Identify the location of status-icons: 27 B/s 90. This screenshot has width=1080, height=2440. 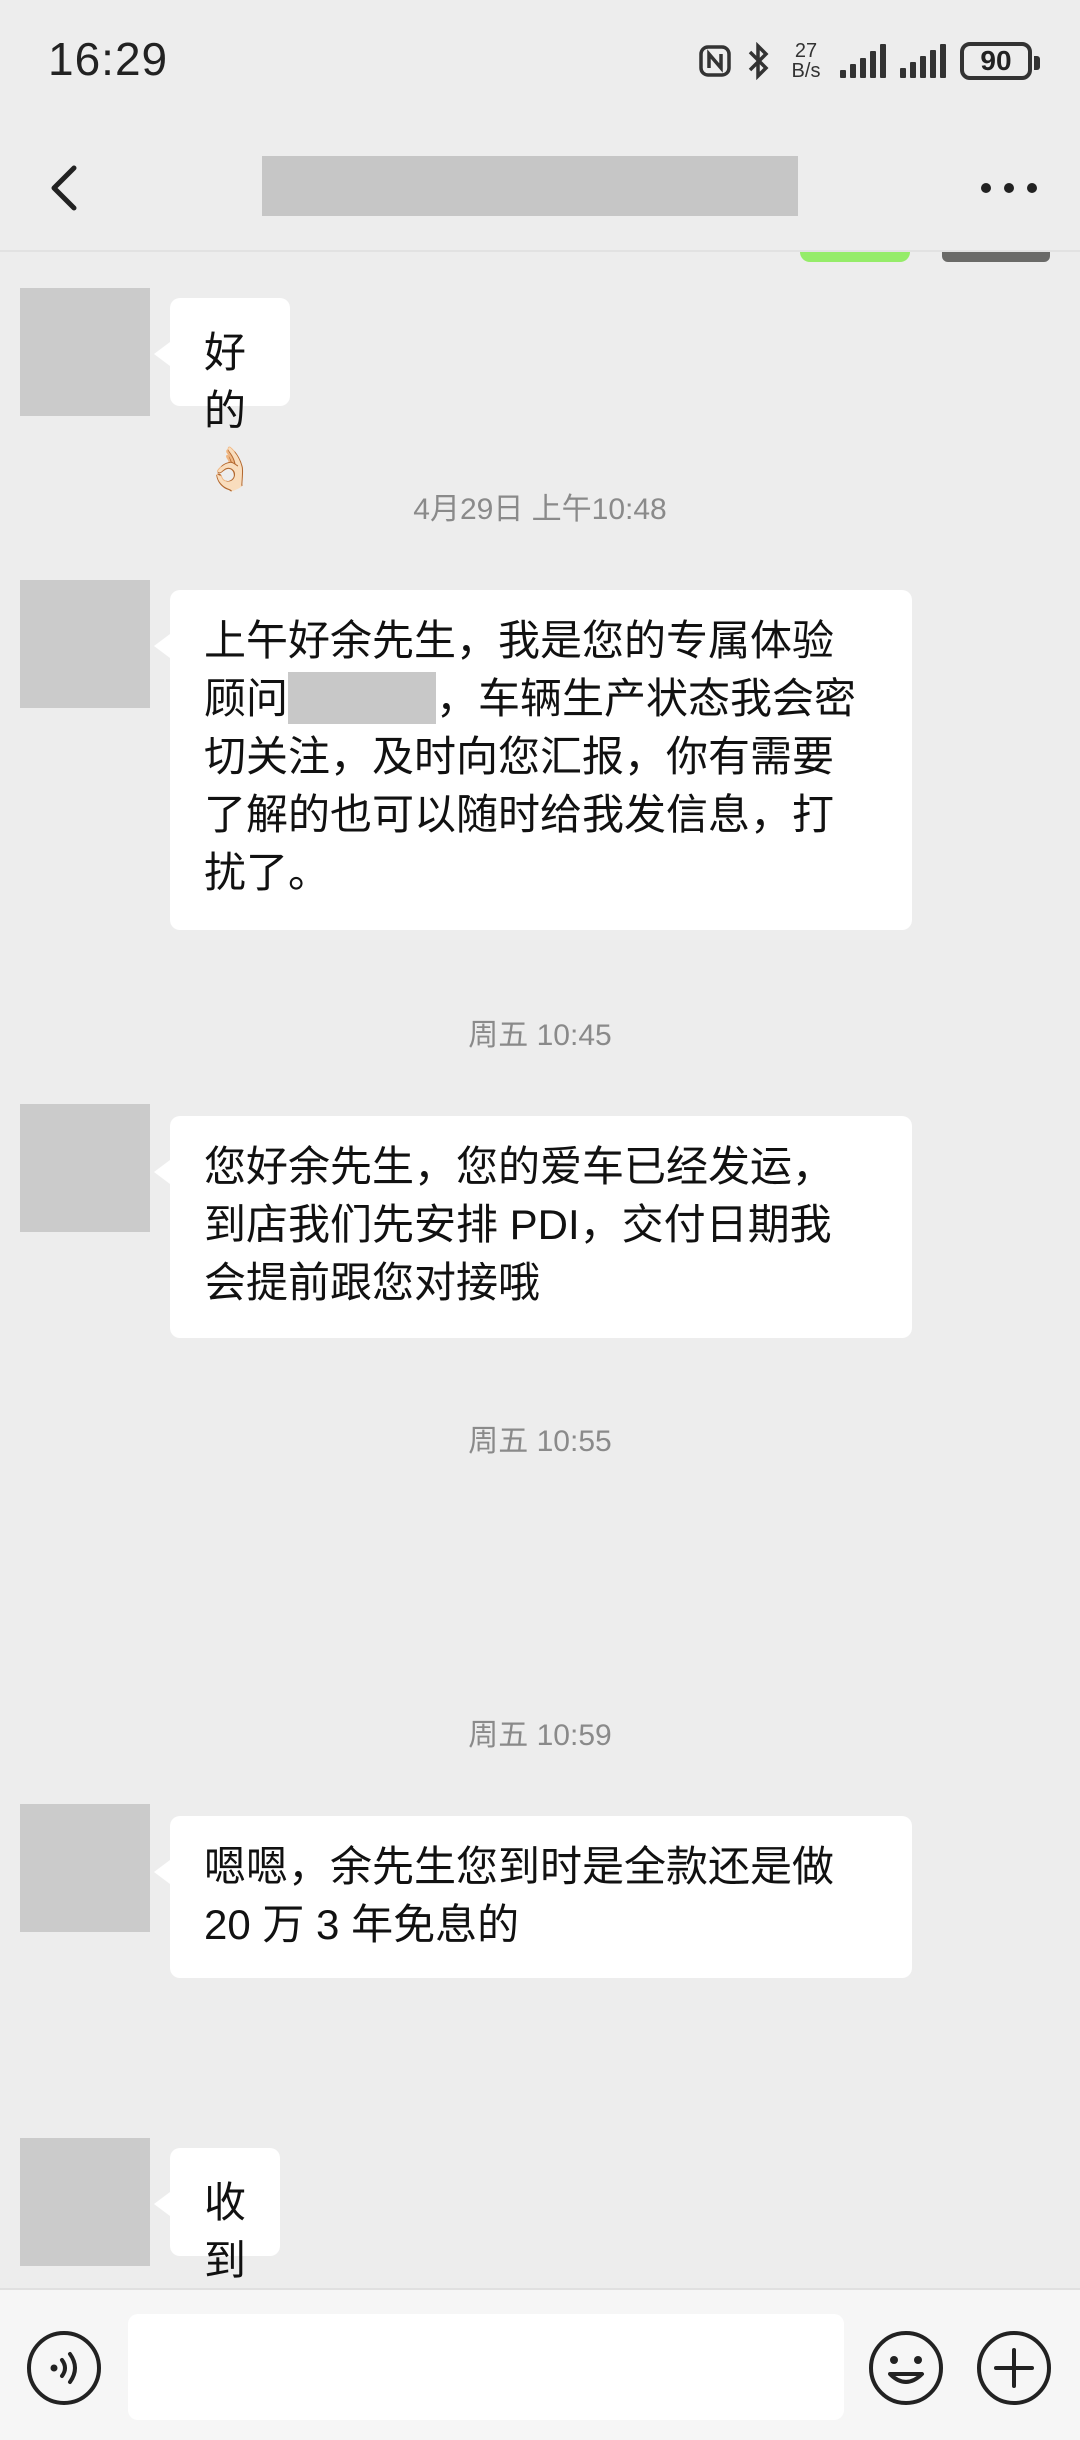
(869, 61).